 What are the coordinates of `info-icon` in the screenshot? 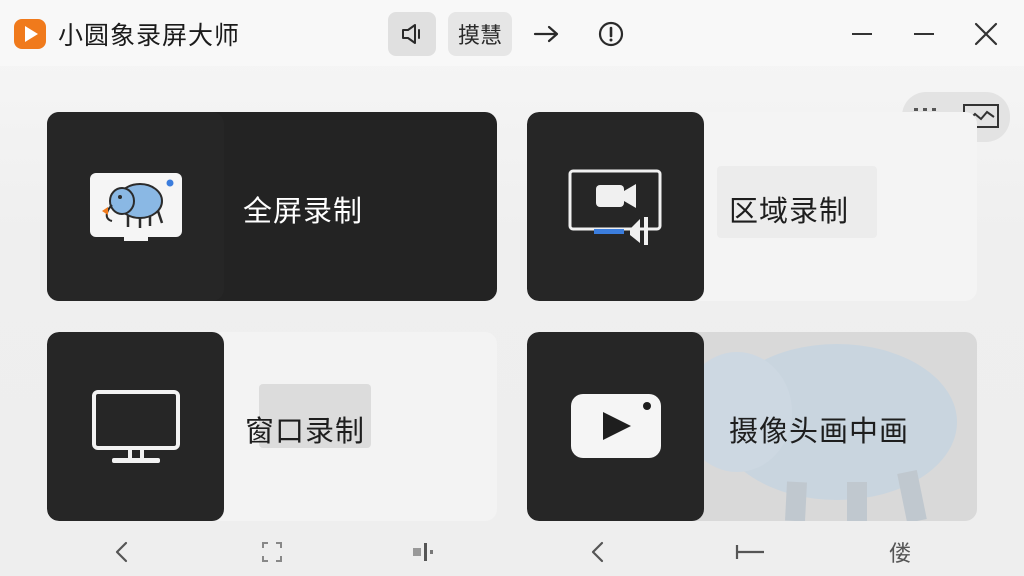 It's located at (611, 34).